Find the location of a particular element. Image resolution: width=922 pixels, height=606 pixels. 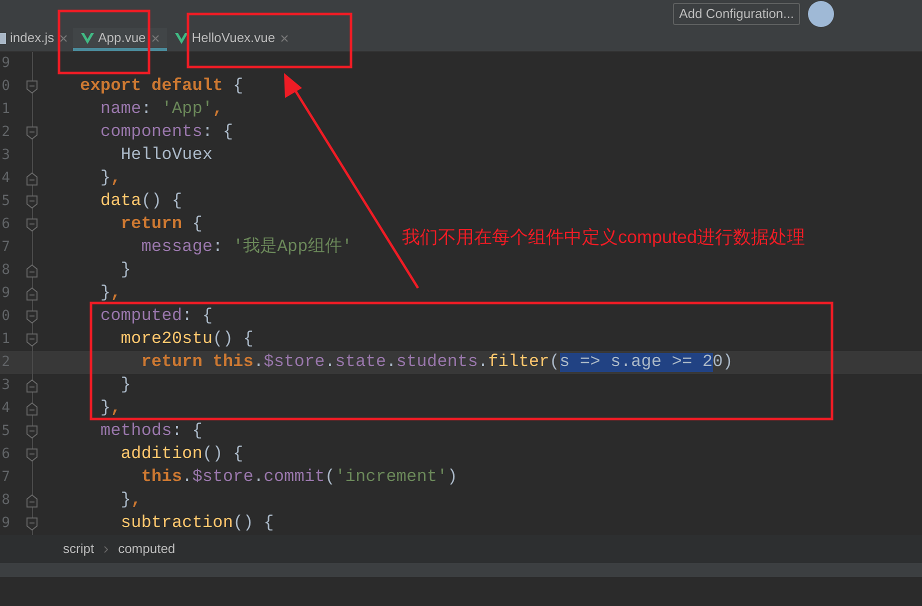

code-line: return this.$store.state.students.filter(s => s.age >= 20) is located at coordinates (436, 363).